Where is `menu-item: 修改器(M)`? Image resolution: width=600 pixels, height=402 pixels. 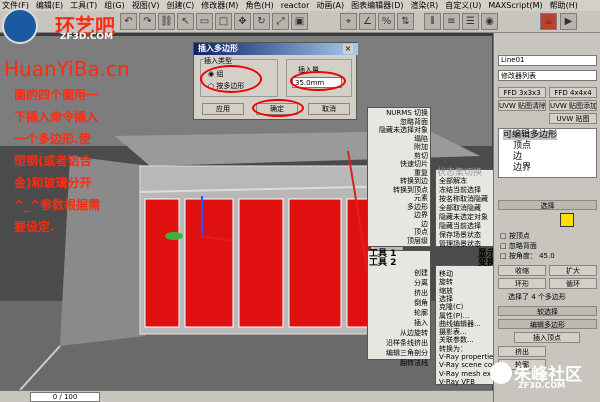 menu-item: 修改器(M) is located at coordinates (219, 5).